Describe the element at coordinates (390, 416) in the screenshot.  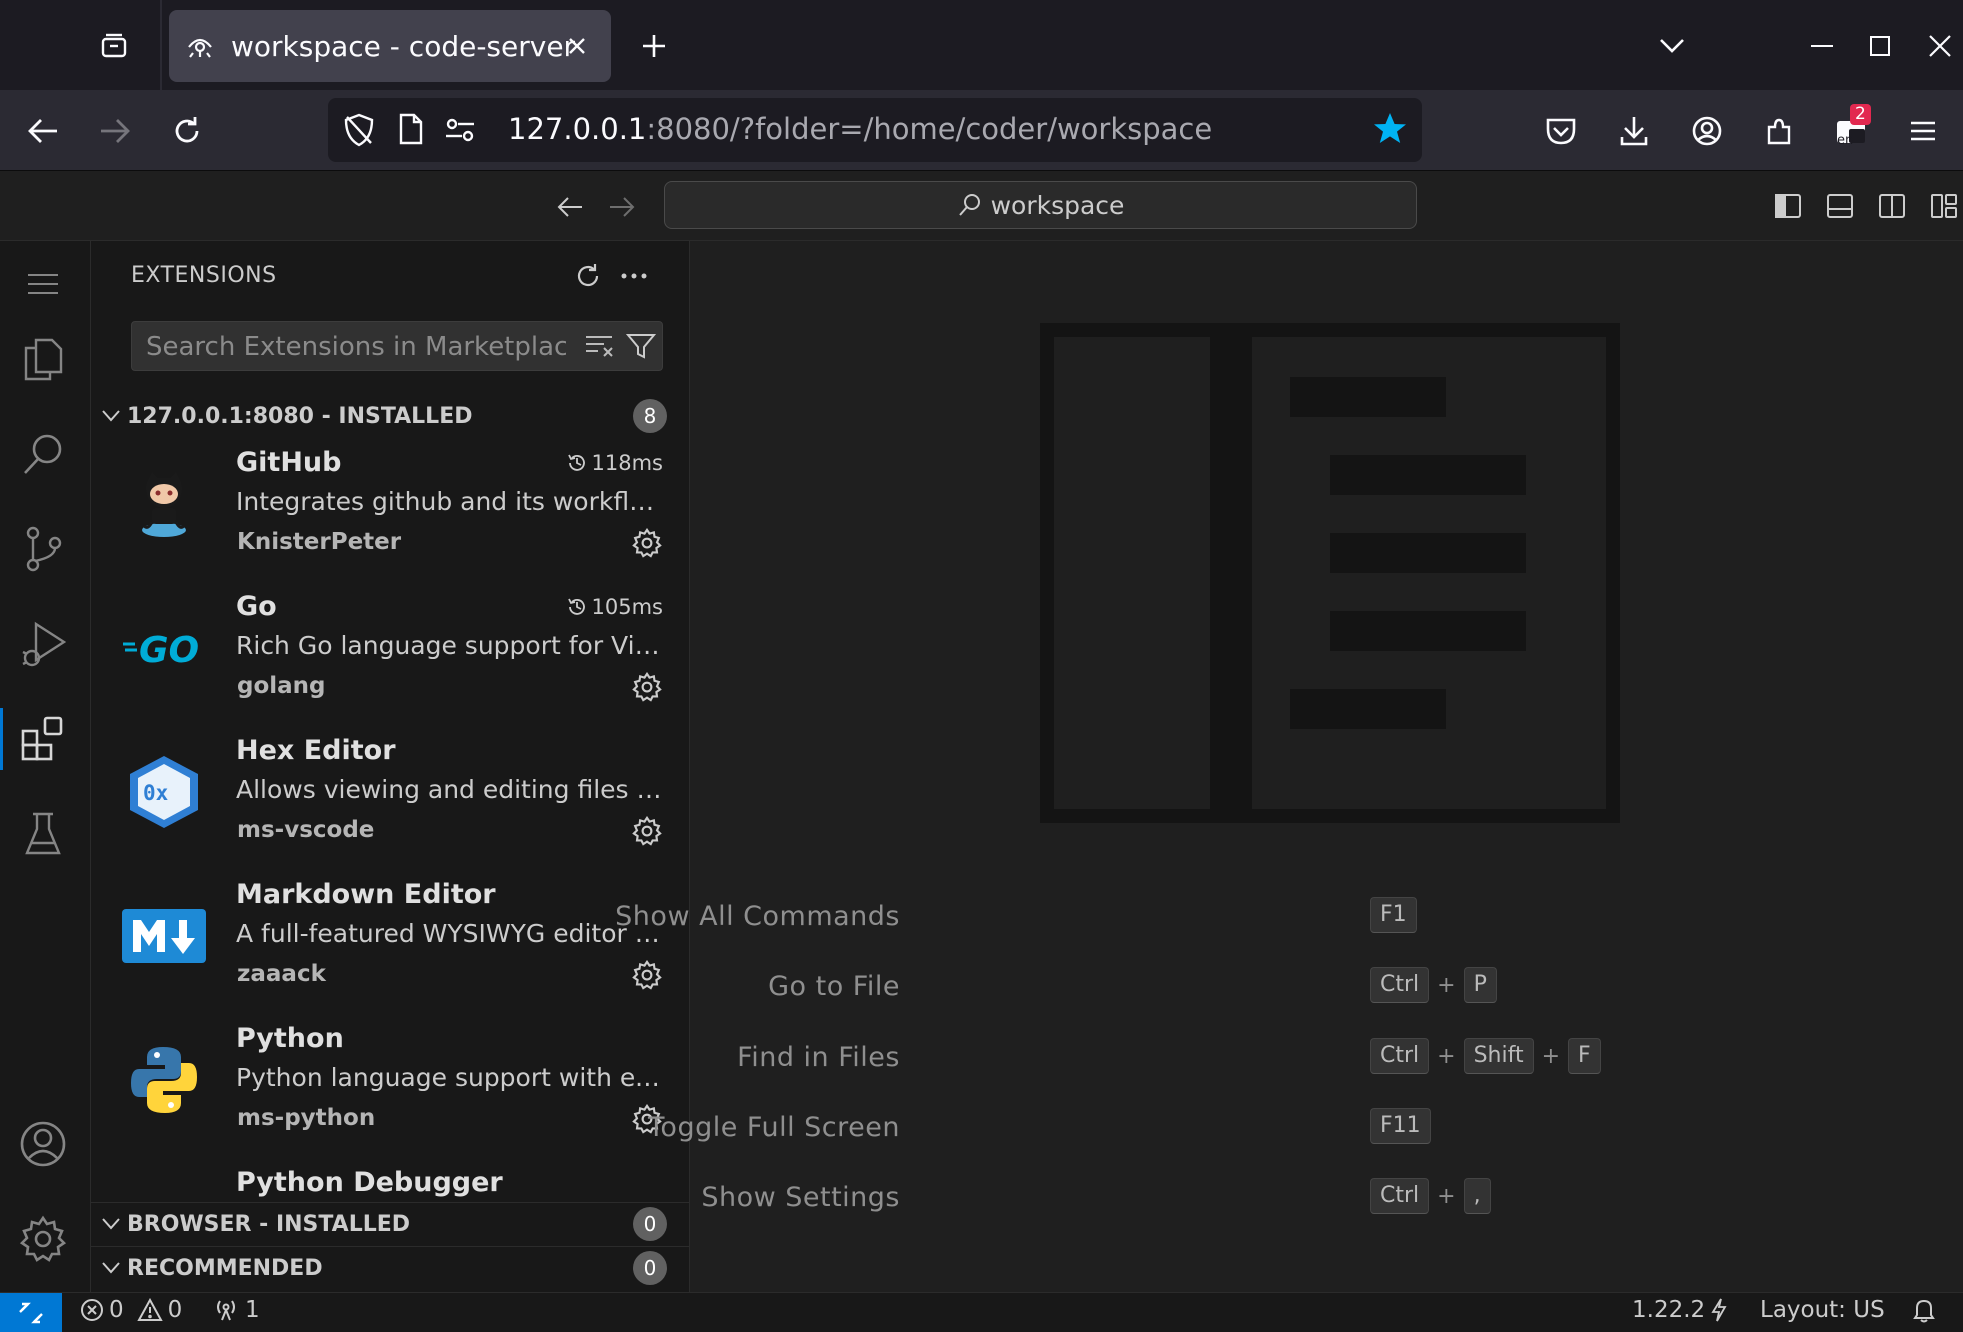
I see `installed-section-header: 127.0.0.1:8080 - INSTALLED 8` at that location.